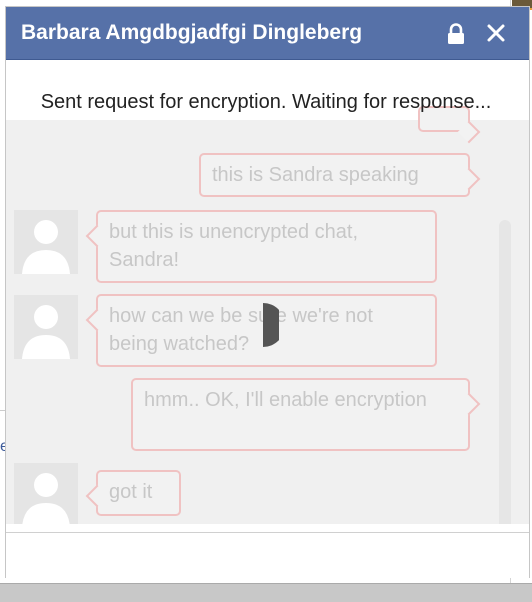 This screenshot has width=532, height=602. I want to click on message-bubble-incoming: got it, so click(138, 493).